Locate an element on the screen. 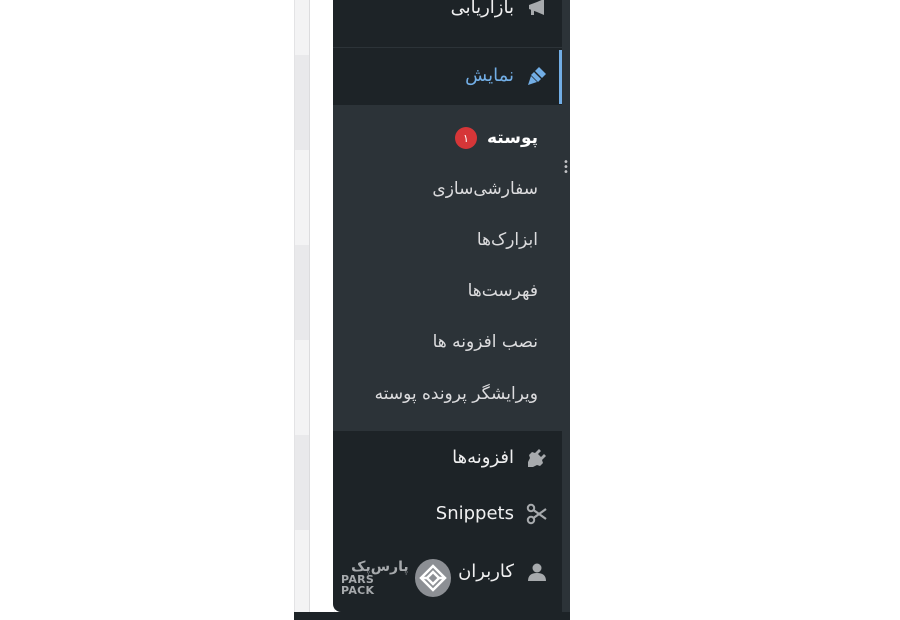 The width and height of the screenshot is (900, 620). paintbrush-icon is located at coordinates (537, 76).